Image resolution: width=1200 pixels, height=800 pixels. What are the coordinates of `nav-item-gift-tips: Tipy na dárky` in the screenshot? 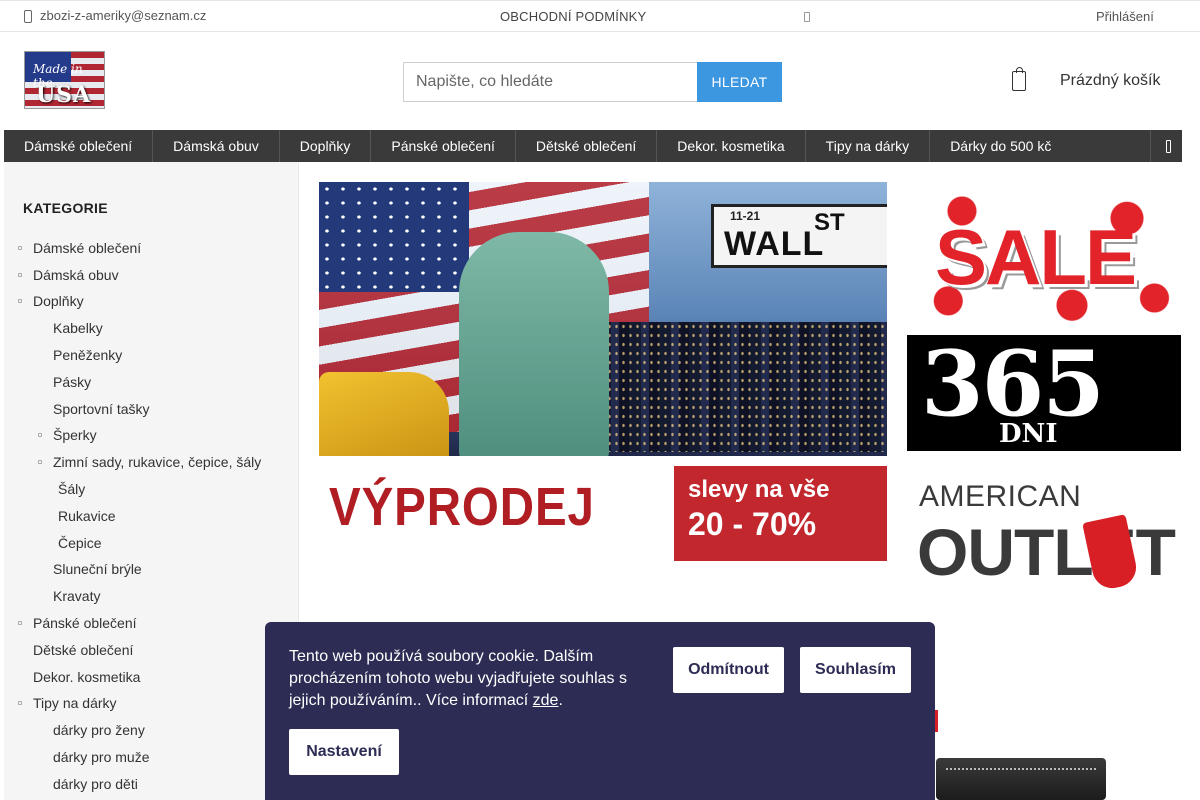 It's located at (868, 146).